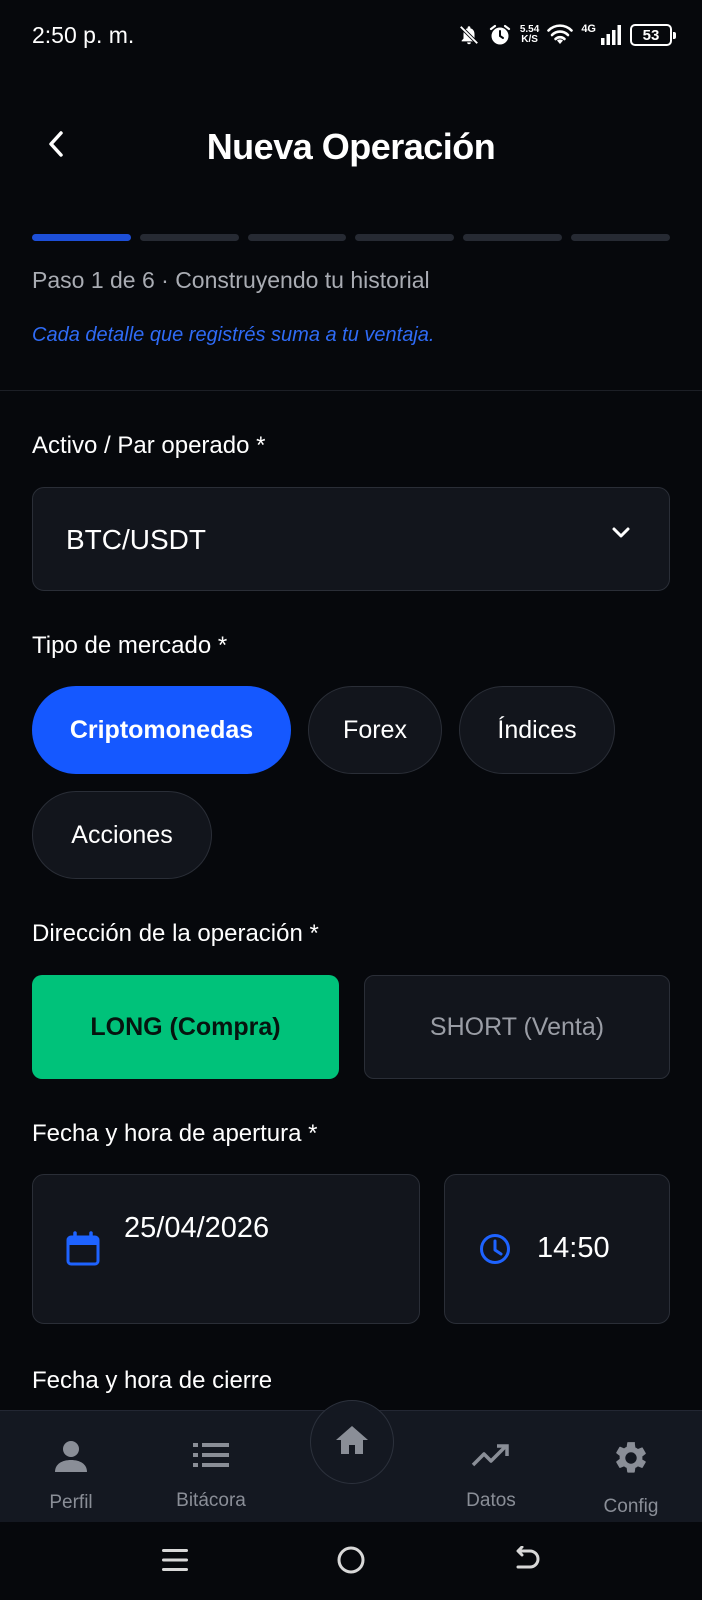 The image size is (702, 1600). I want to click on trending-up-icon, so click(491, 1457).